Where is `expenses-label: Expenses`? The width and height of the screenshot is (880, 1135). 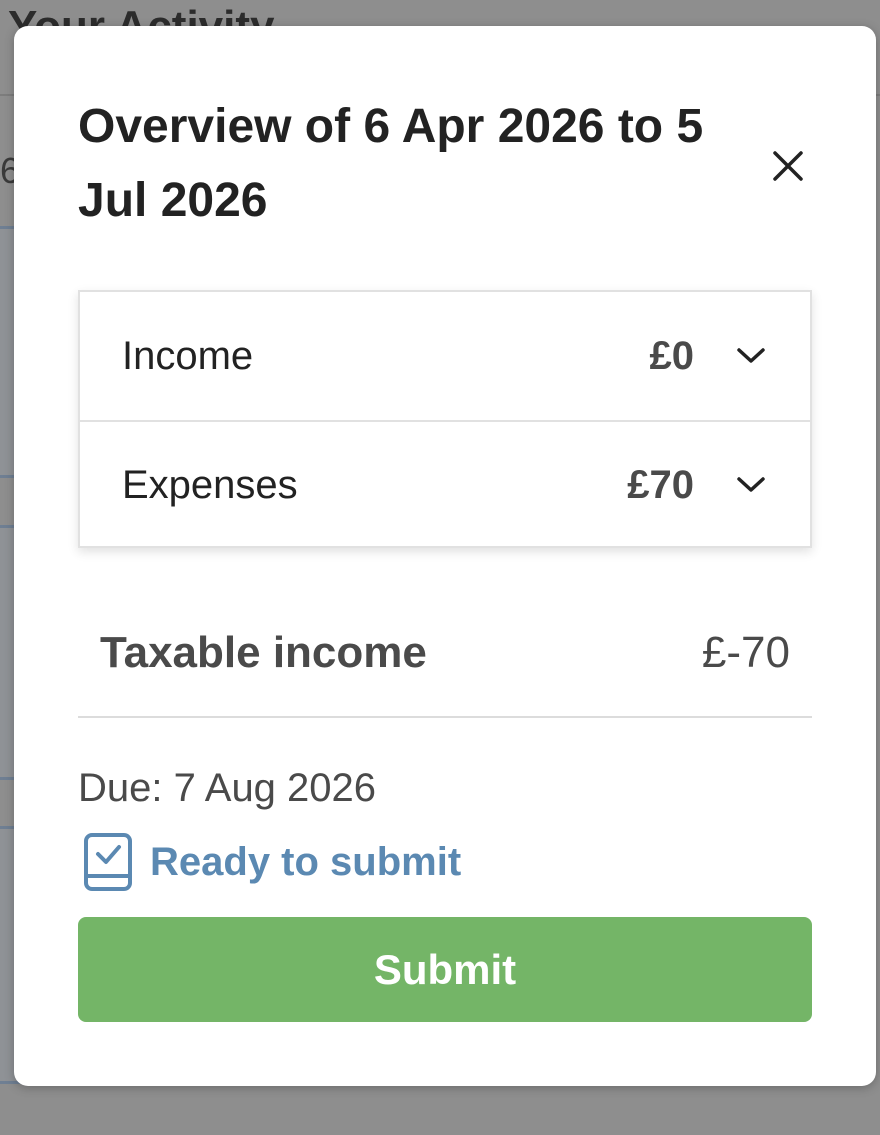 expenses-label: Expenses is located at coordinates (210, 484).